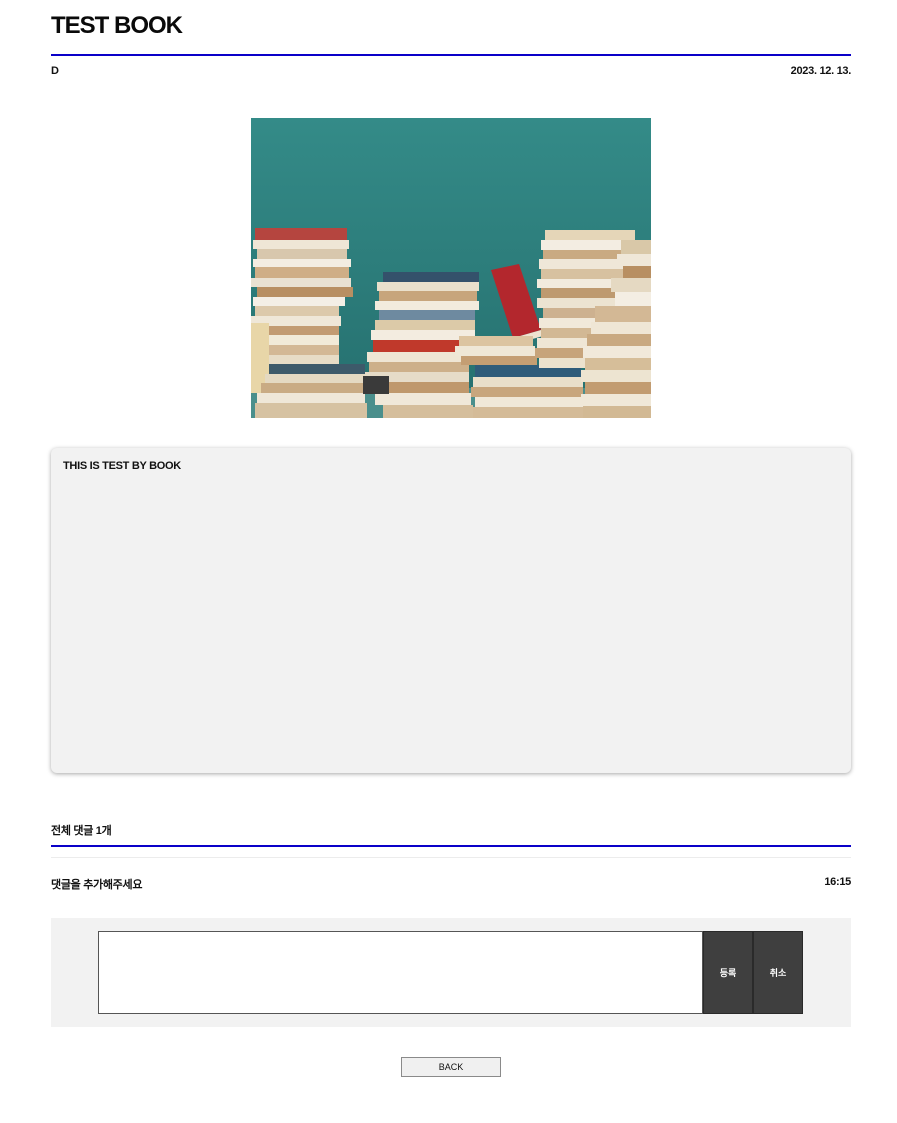 This screenshot has height=1123, width=897. Describe the element at coordinates (451, 857) in the screenshot. I see `comment-separator` at that location.